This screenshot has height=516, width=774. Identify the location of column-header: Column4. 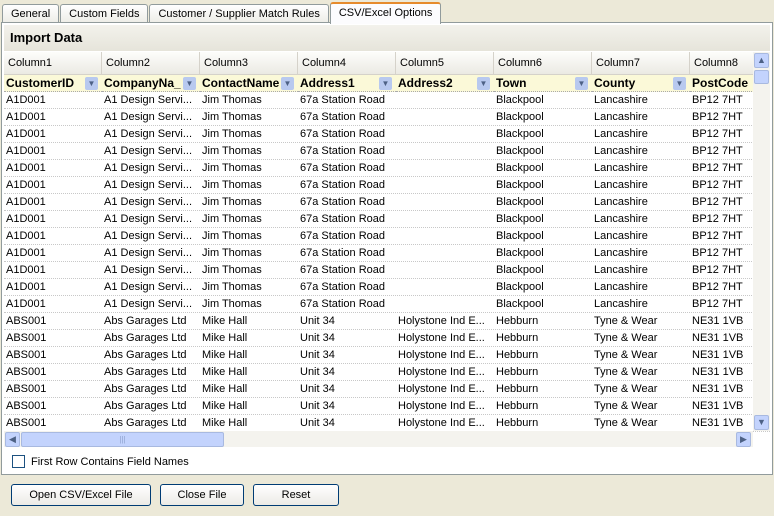
(347, 63).